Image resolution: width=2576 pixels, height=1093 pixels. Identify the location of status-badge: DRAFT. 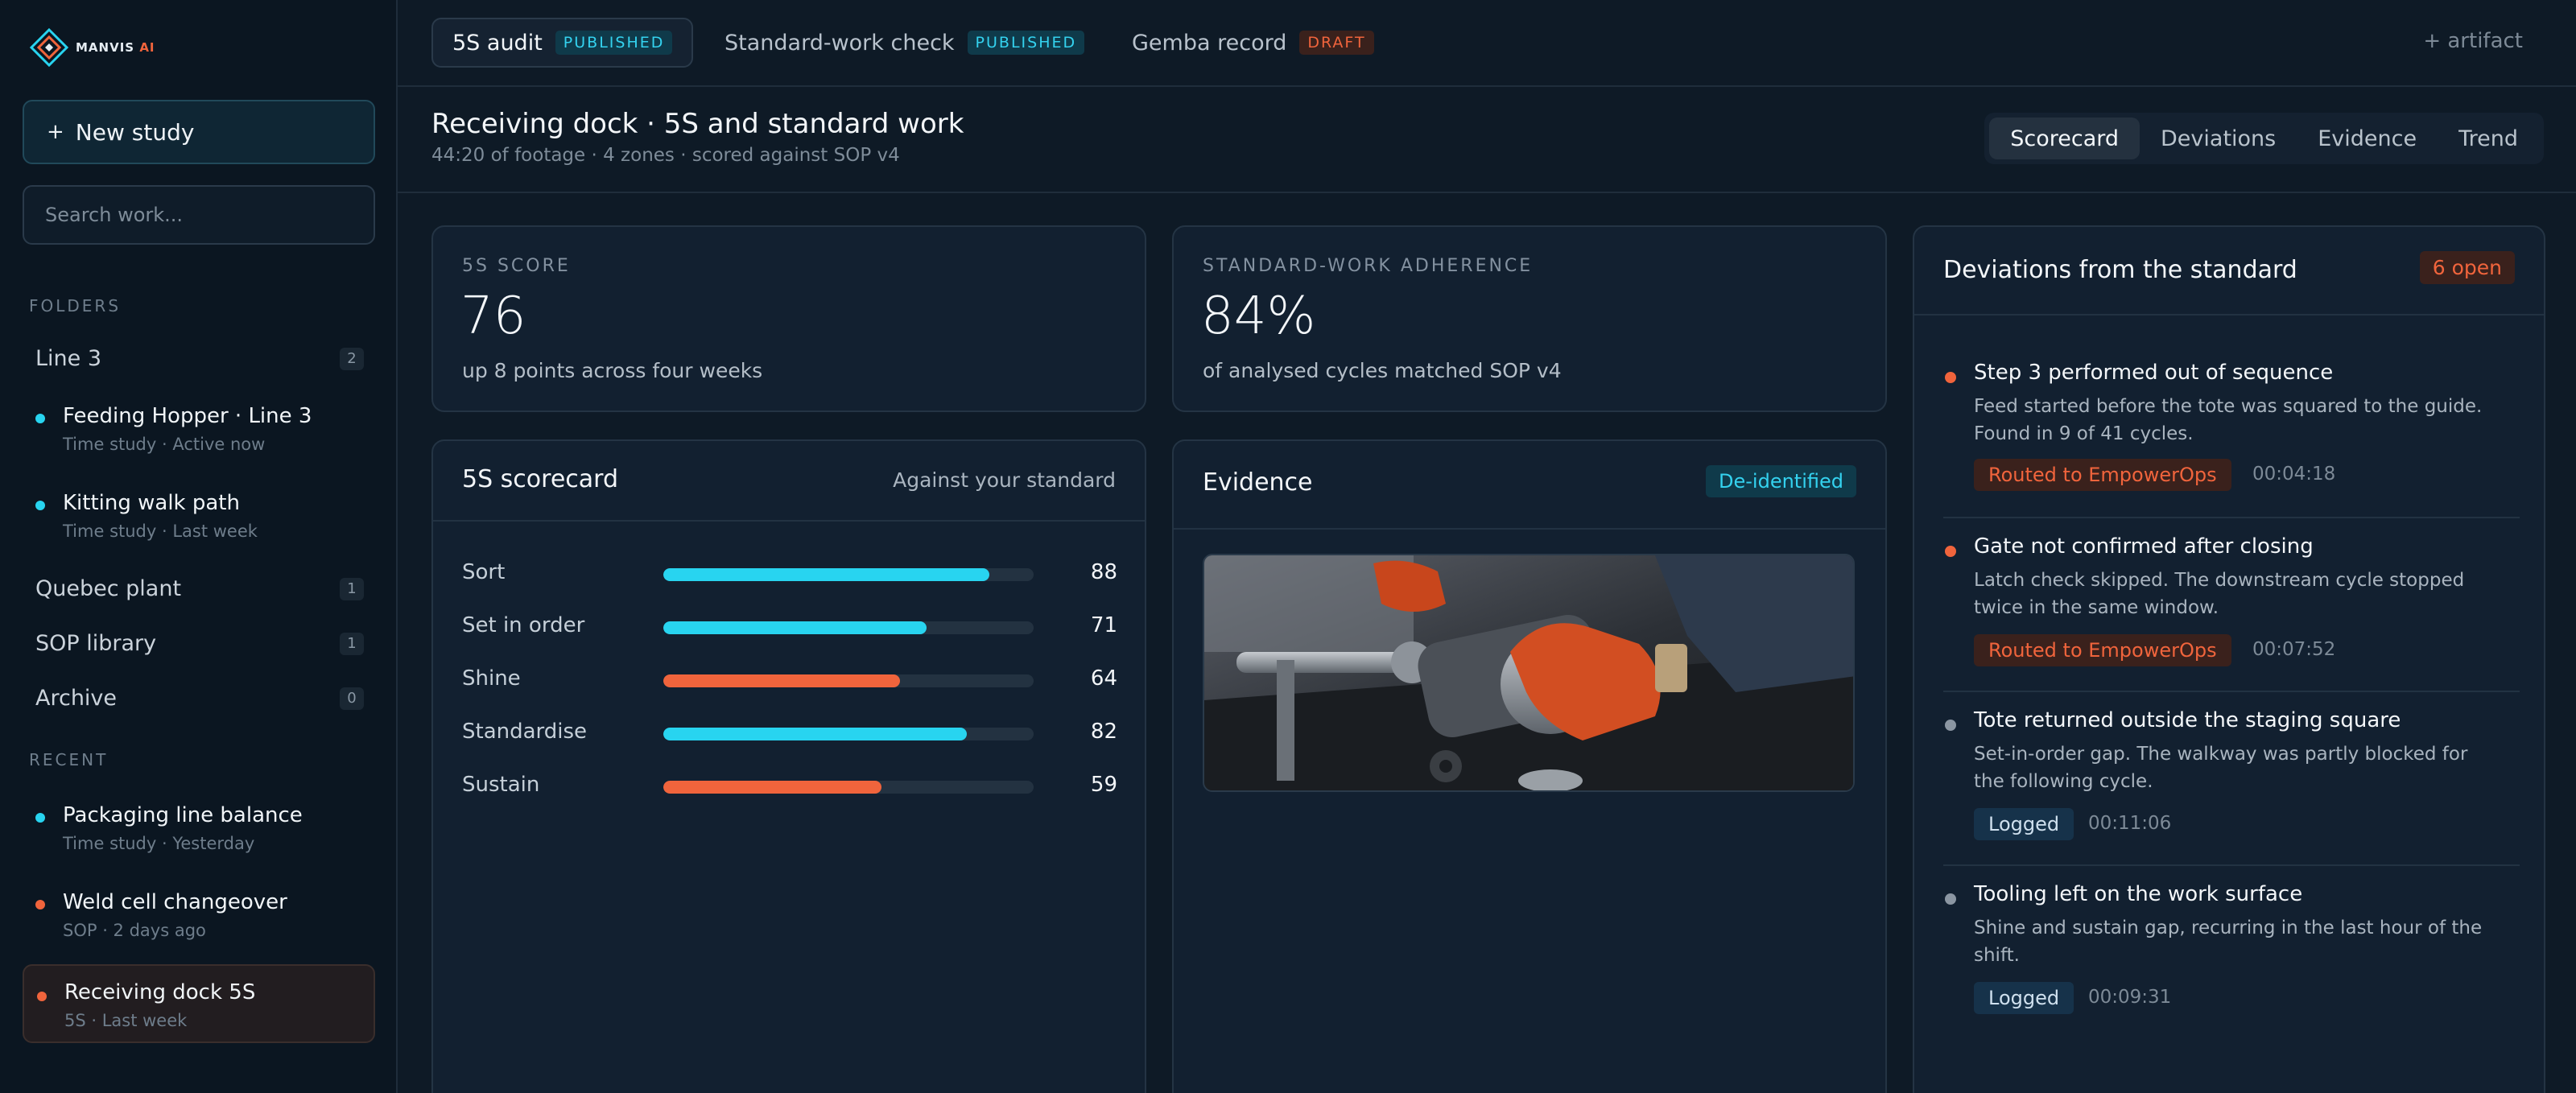
(1336, 43).